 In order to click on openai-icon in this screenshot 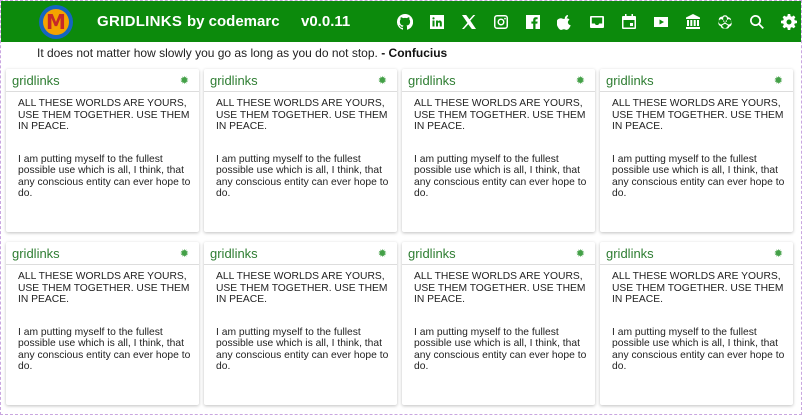, I will do `click(725, 22)`.